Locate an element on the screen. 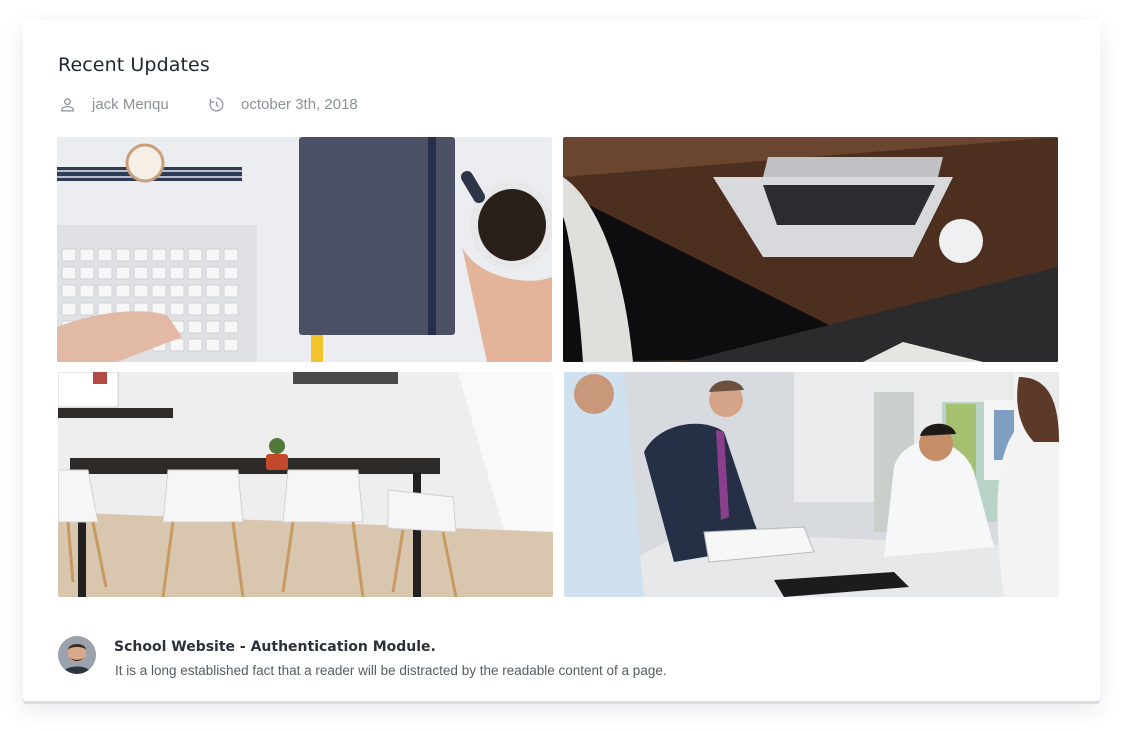 Image resolution: width=1123 pixels, height=731 pixels. business-meeting-photo is located at coordinates (811, 484).